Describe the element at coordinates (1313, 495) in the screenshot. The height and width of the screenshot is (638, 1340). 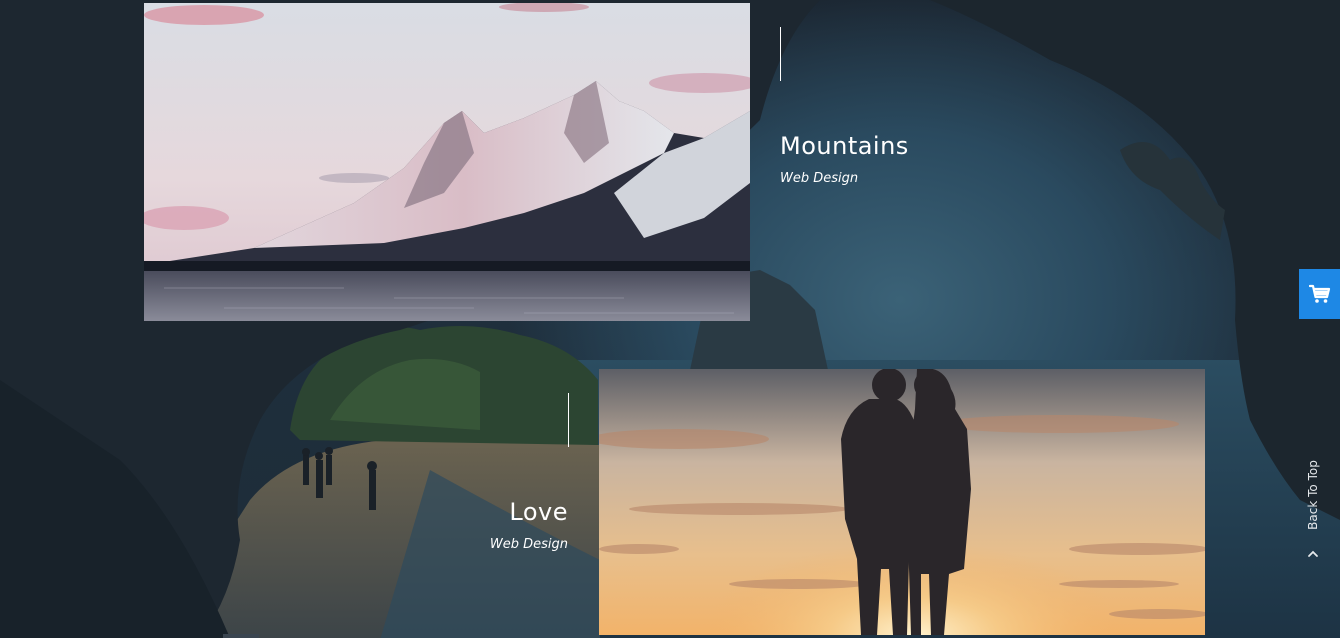
I see `back-to-top-label: Back To Top` at that location.